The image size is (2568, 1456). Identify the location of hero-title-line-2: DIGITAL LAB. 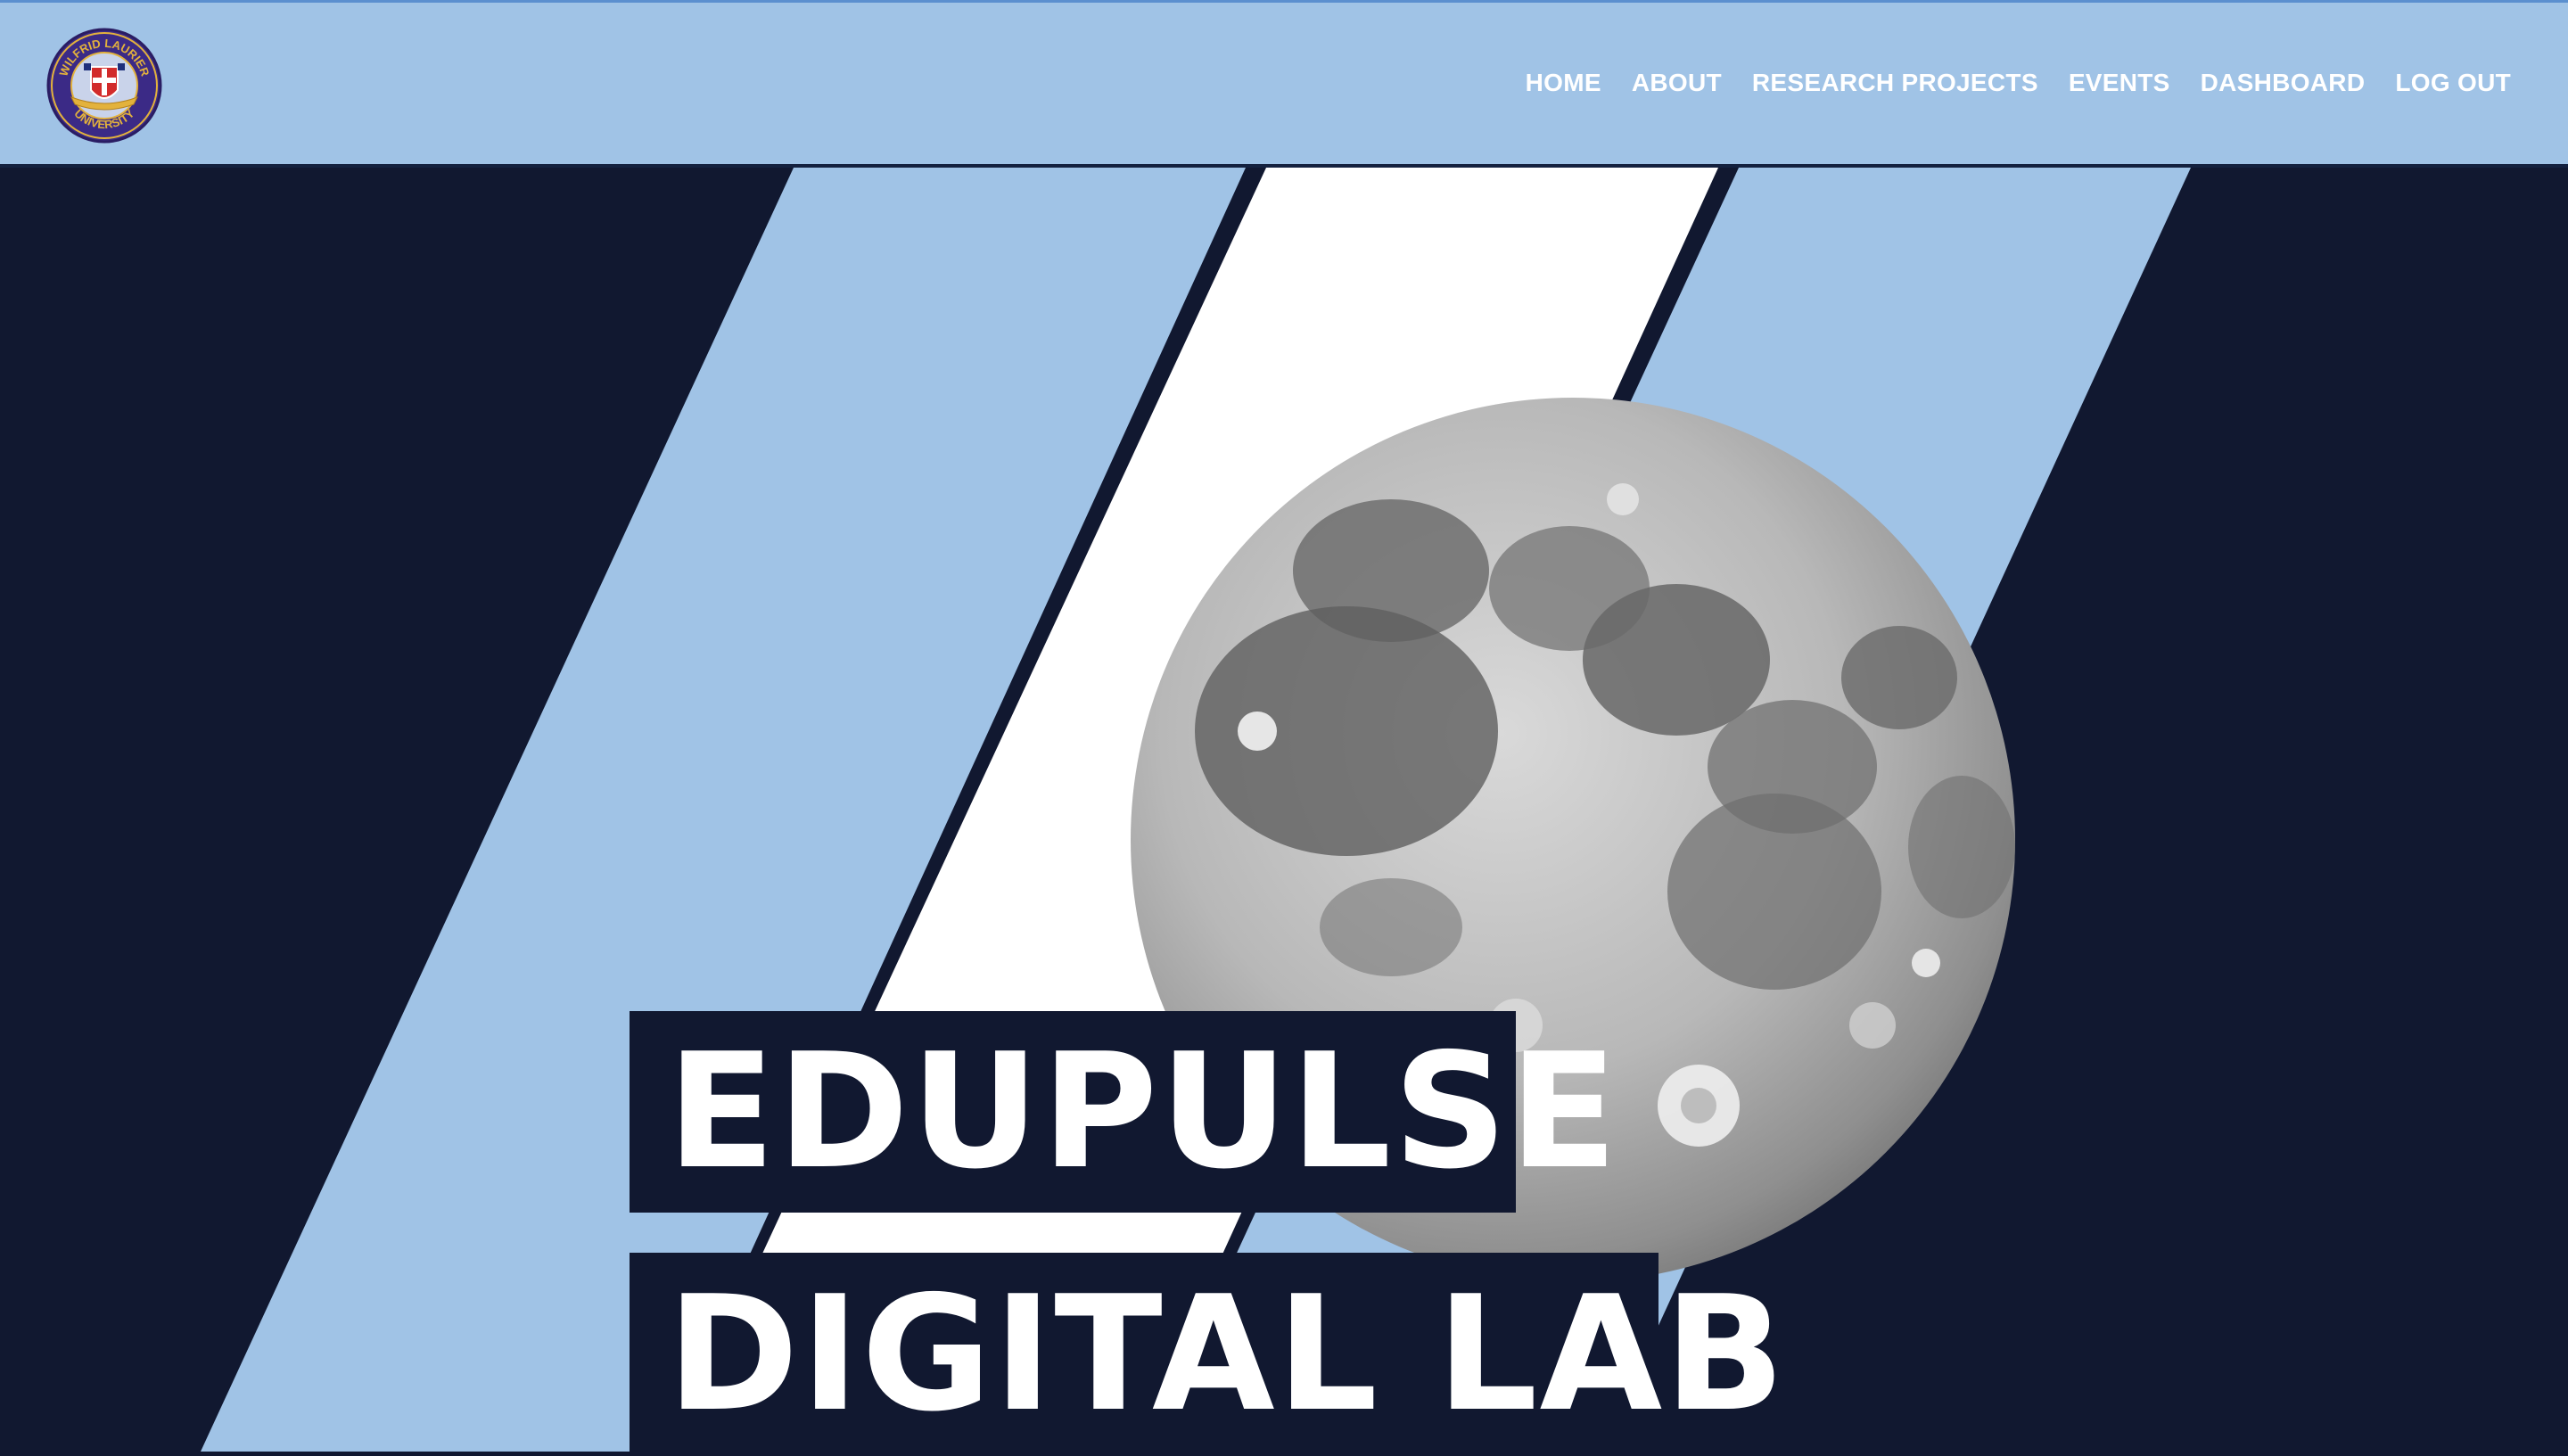
(1207, 1354).